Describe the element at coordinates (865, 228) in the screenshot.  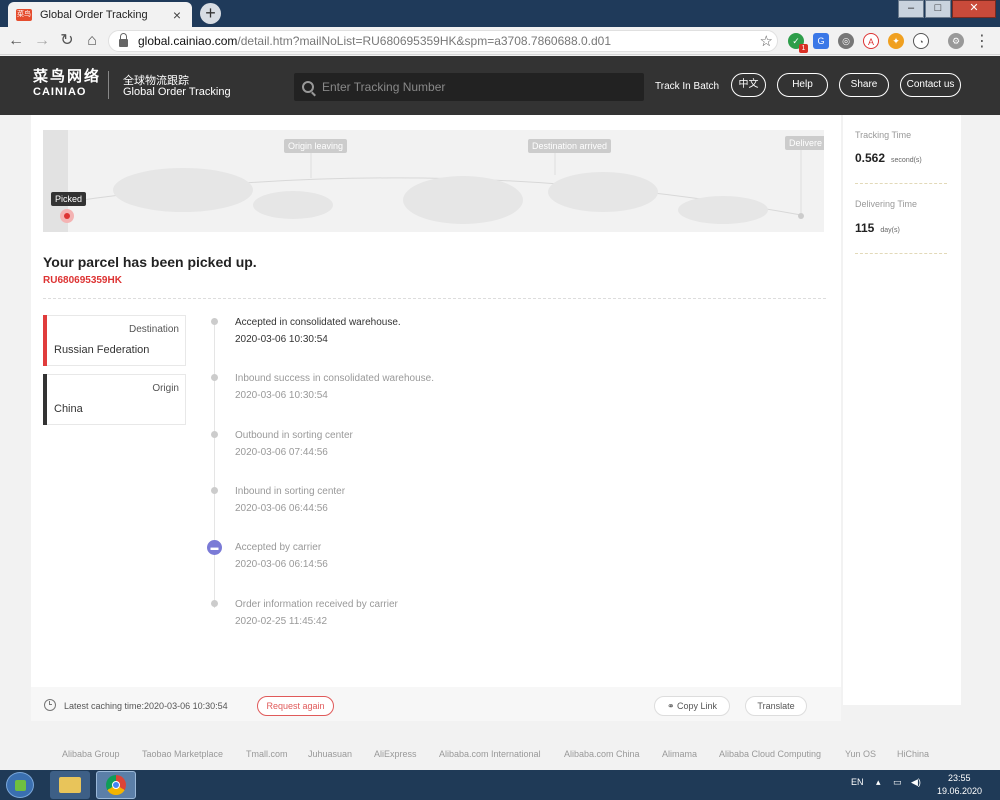
I see `delivering-time-number: 115` at that location.